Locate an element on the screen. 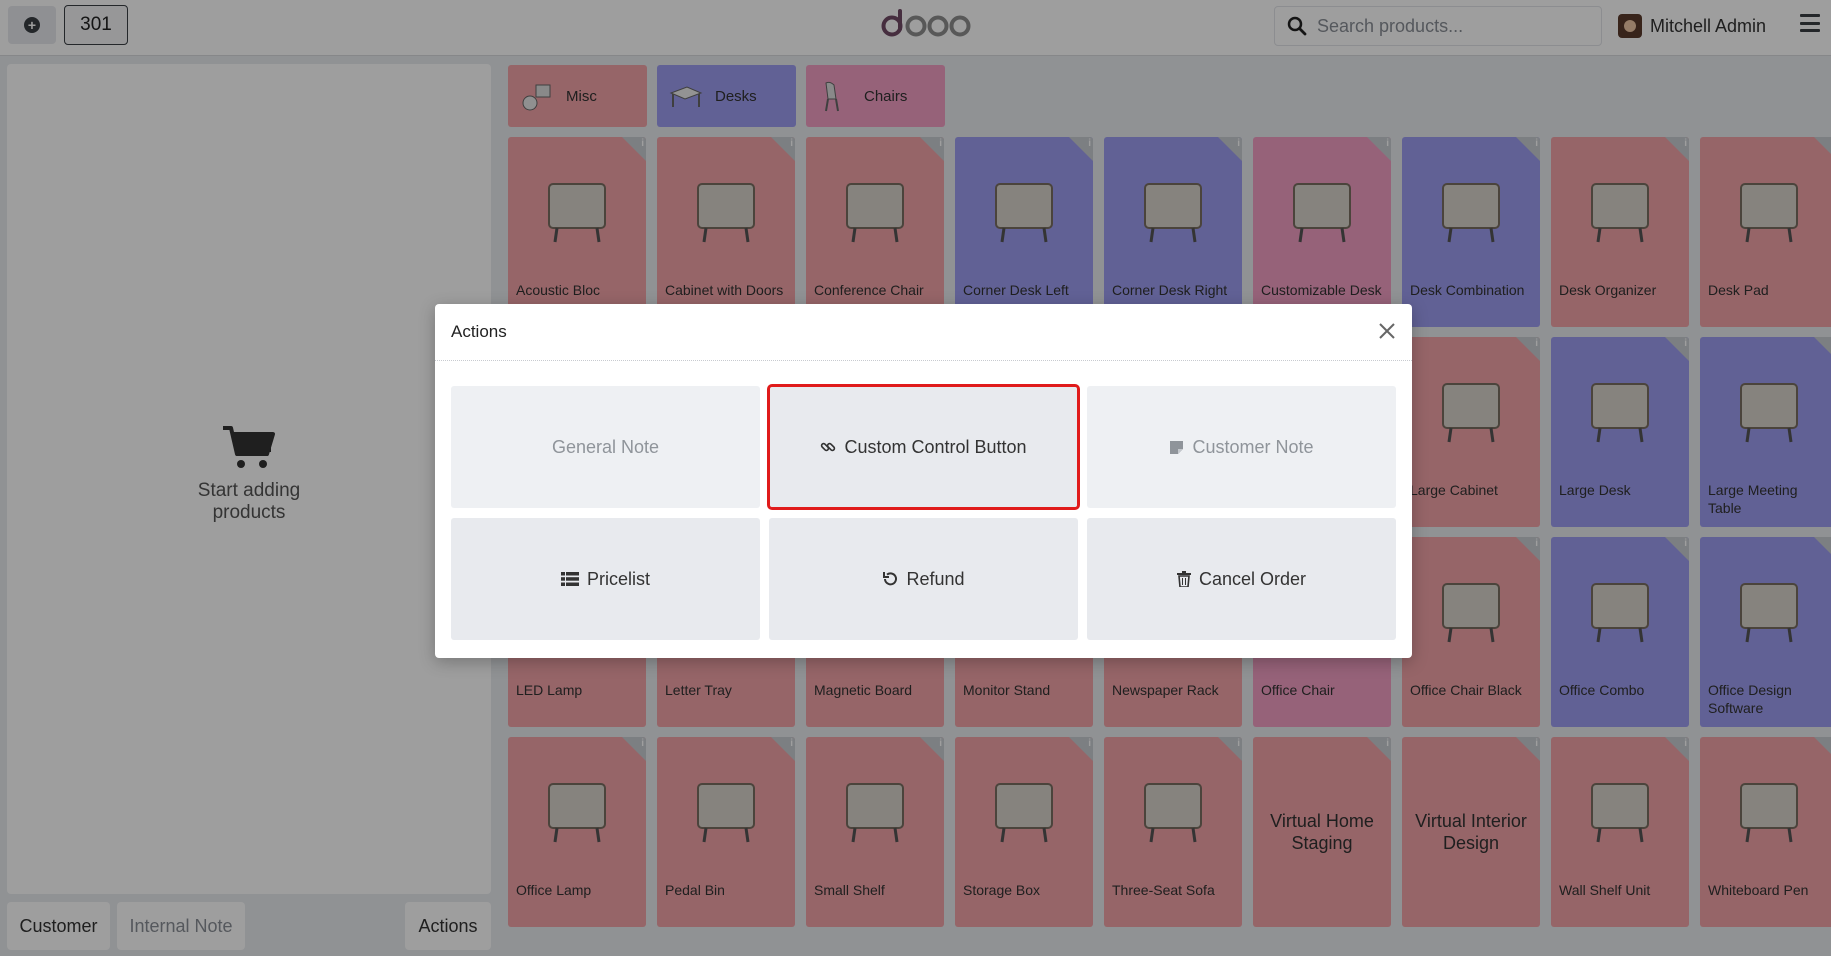 The width and height of the screenshot is (1831, 956). refund-label: Refund is located at coordinates (935, 578).